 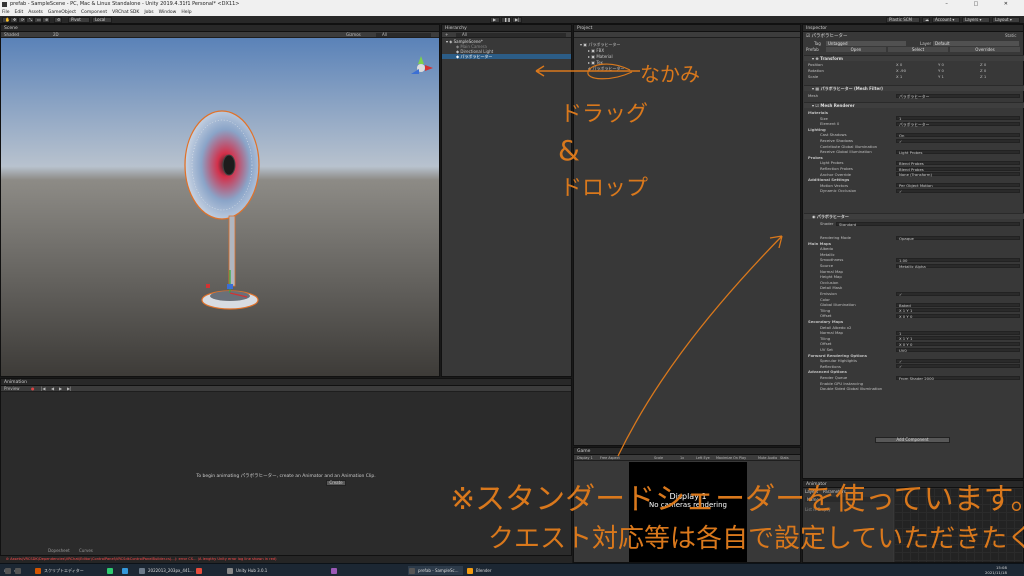 What do you see at coordinates (59, 570) in the screenshot?
I see `taskbar-app-1: スクリプトエディター` at bounding box center [59, 570].